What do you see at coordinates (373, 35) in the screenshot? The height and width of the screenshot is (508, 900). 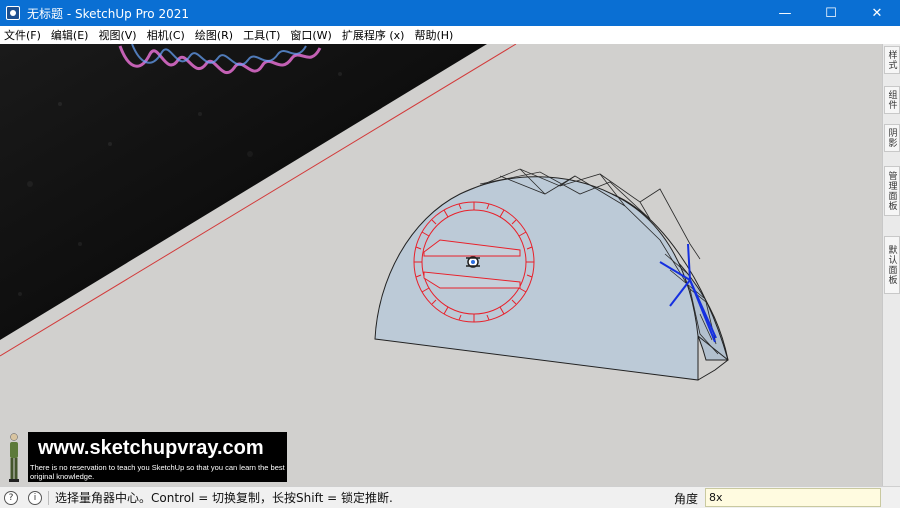 I see `menu-extensions: 扩展程序 (x)` at bounding box center [373, 35].